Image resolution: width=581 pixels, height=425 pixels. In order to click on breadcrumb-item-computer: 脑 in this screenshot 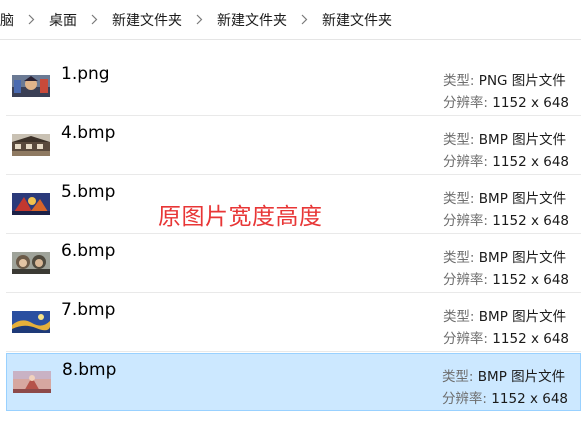, I will do `click(8, 20)`.